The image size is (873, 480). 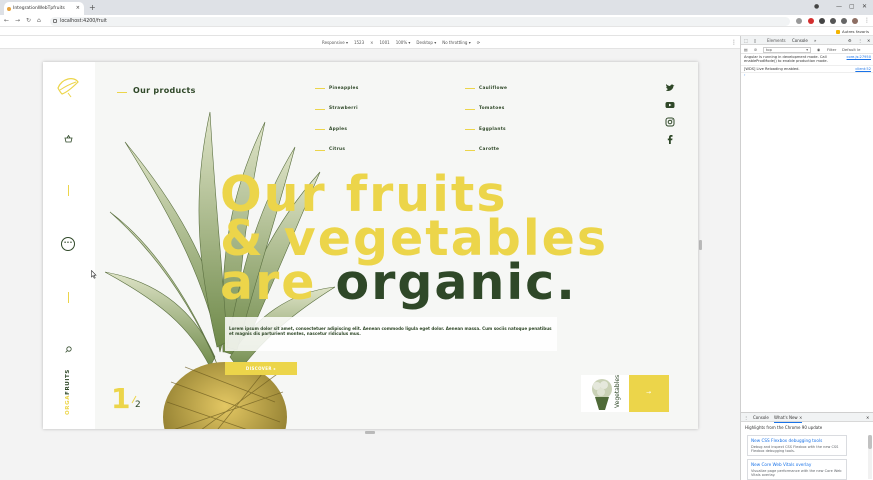 I want to click on devtools-menu-icon: ⋮, so click(x=860, y=40).